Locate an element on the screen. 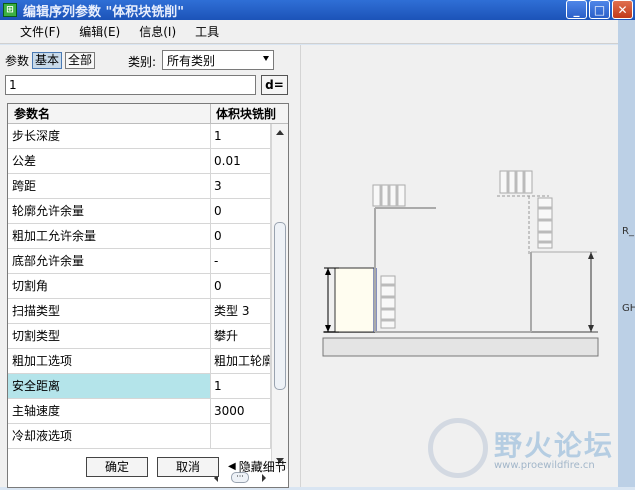 The image size is (635, 490). hide-detail-label: 隐藏细节 is located at coordinates (262, 467).